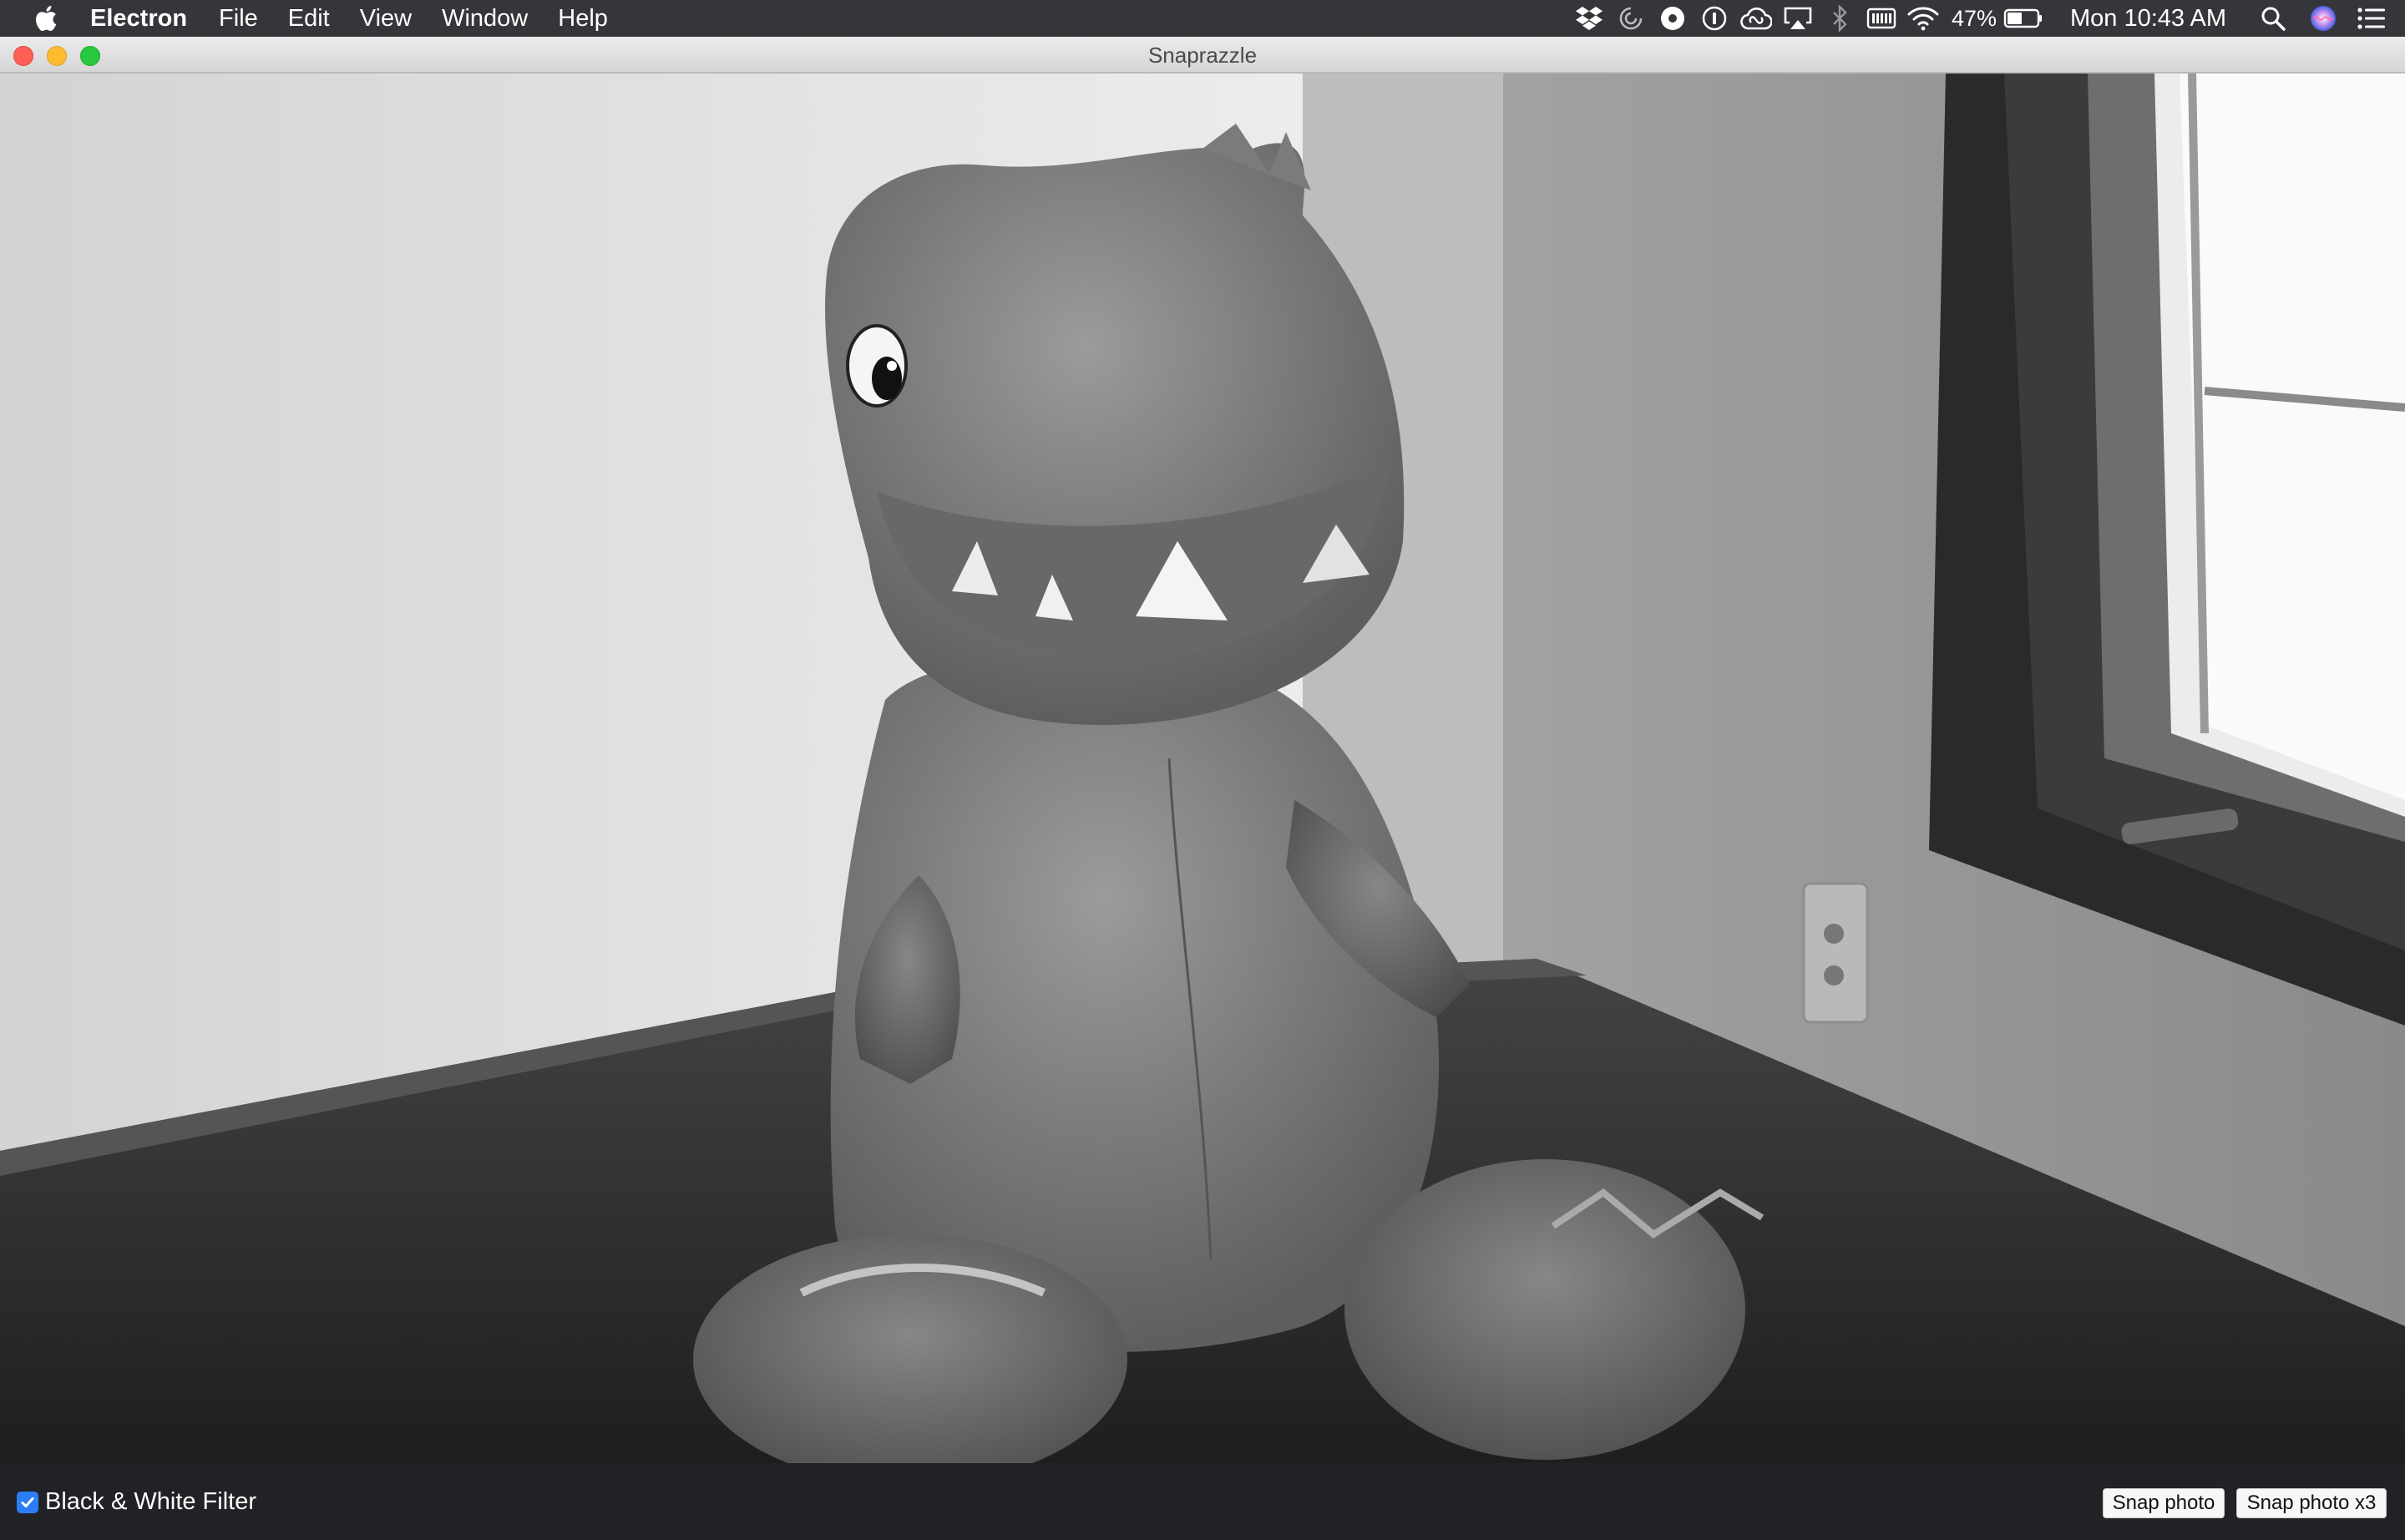  What do you see at coordinates (1923, 19) in the screenshot?
I see `wifi-icon` at bounding box center [1923, 19].